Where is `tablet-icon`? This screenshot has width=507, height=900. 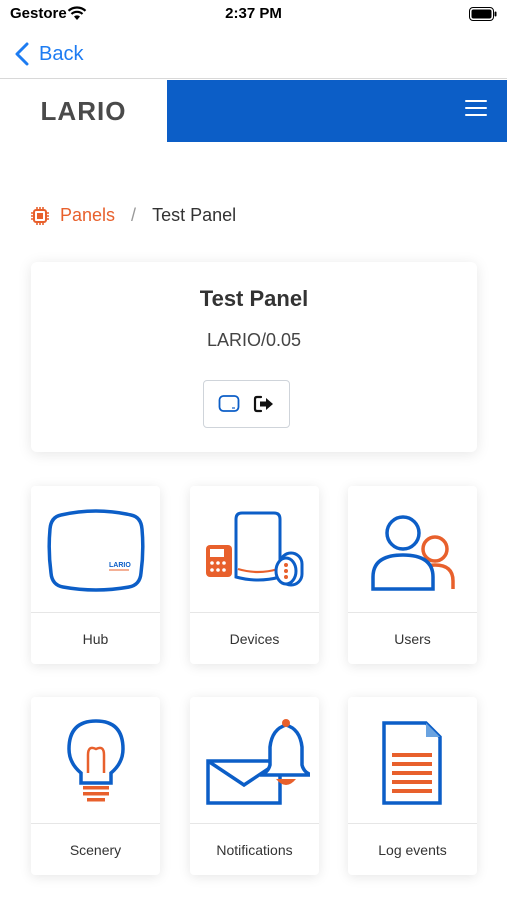
tablet-icon is located at coordinates (229, 403).